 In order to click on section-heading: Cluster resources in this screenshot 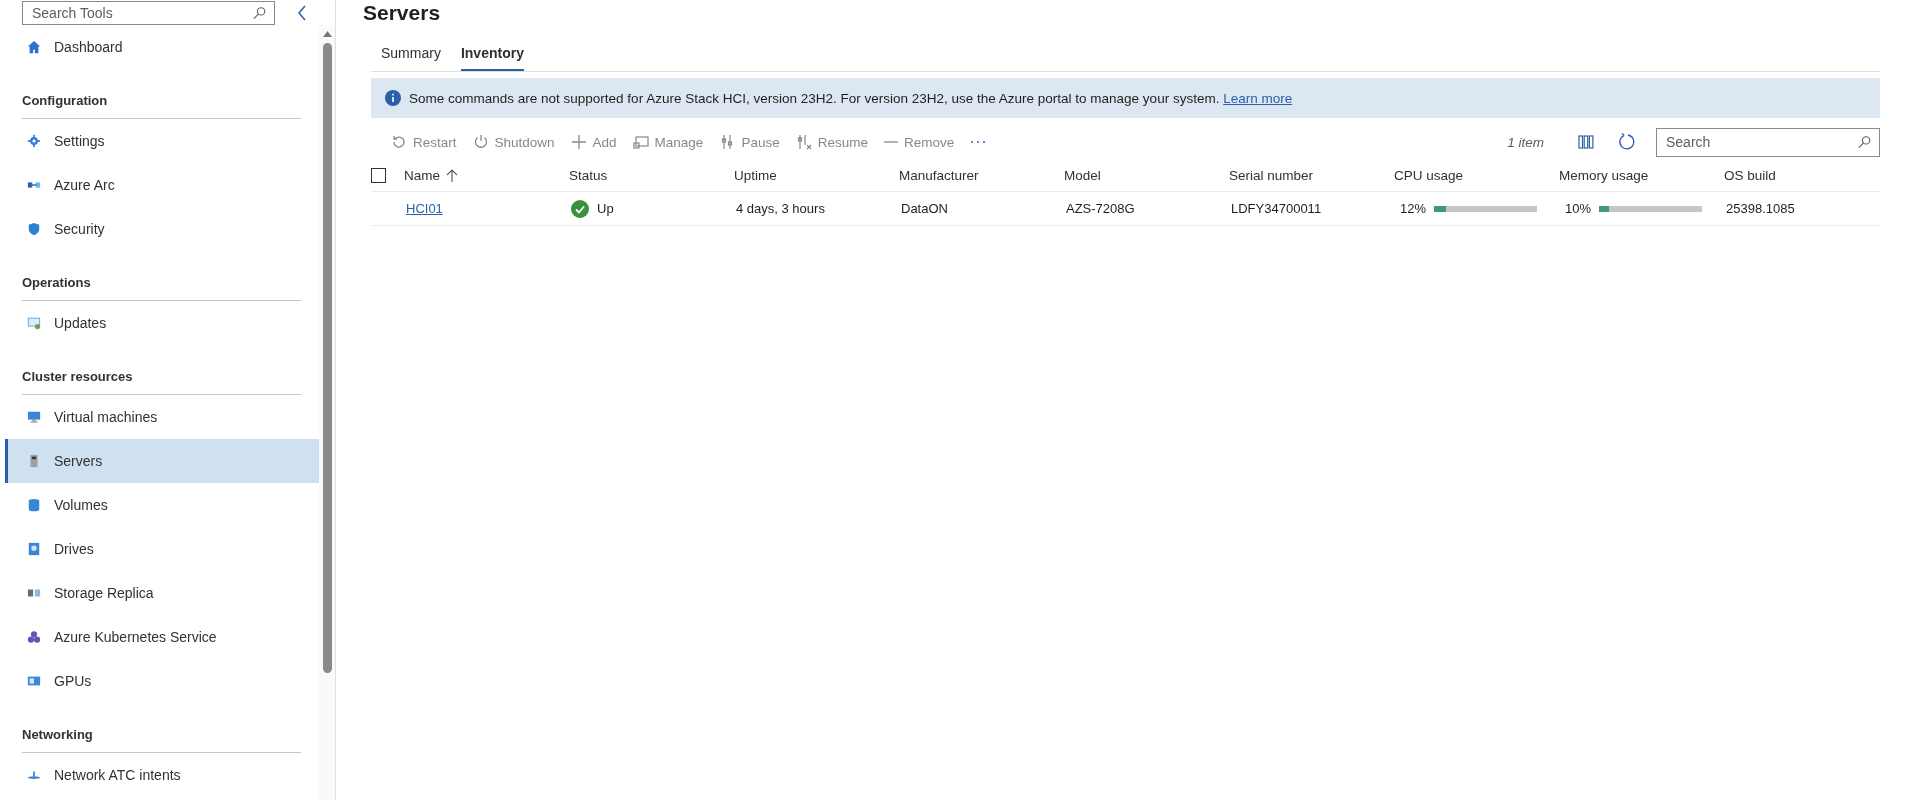, I will do `click(77, 376)`.